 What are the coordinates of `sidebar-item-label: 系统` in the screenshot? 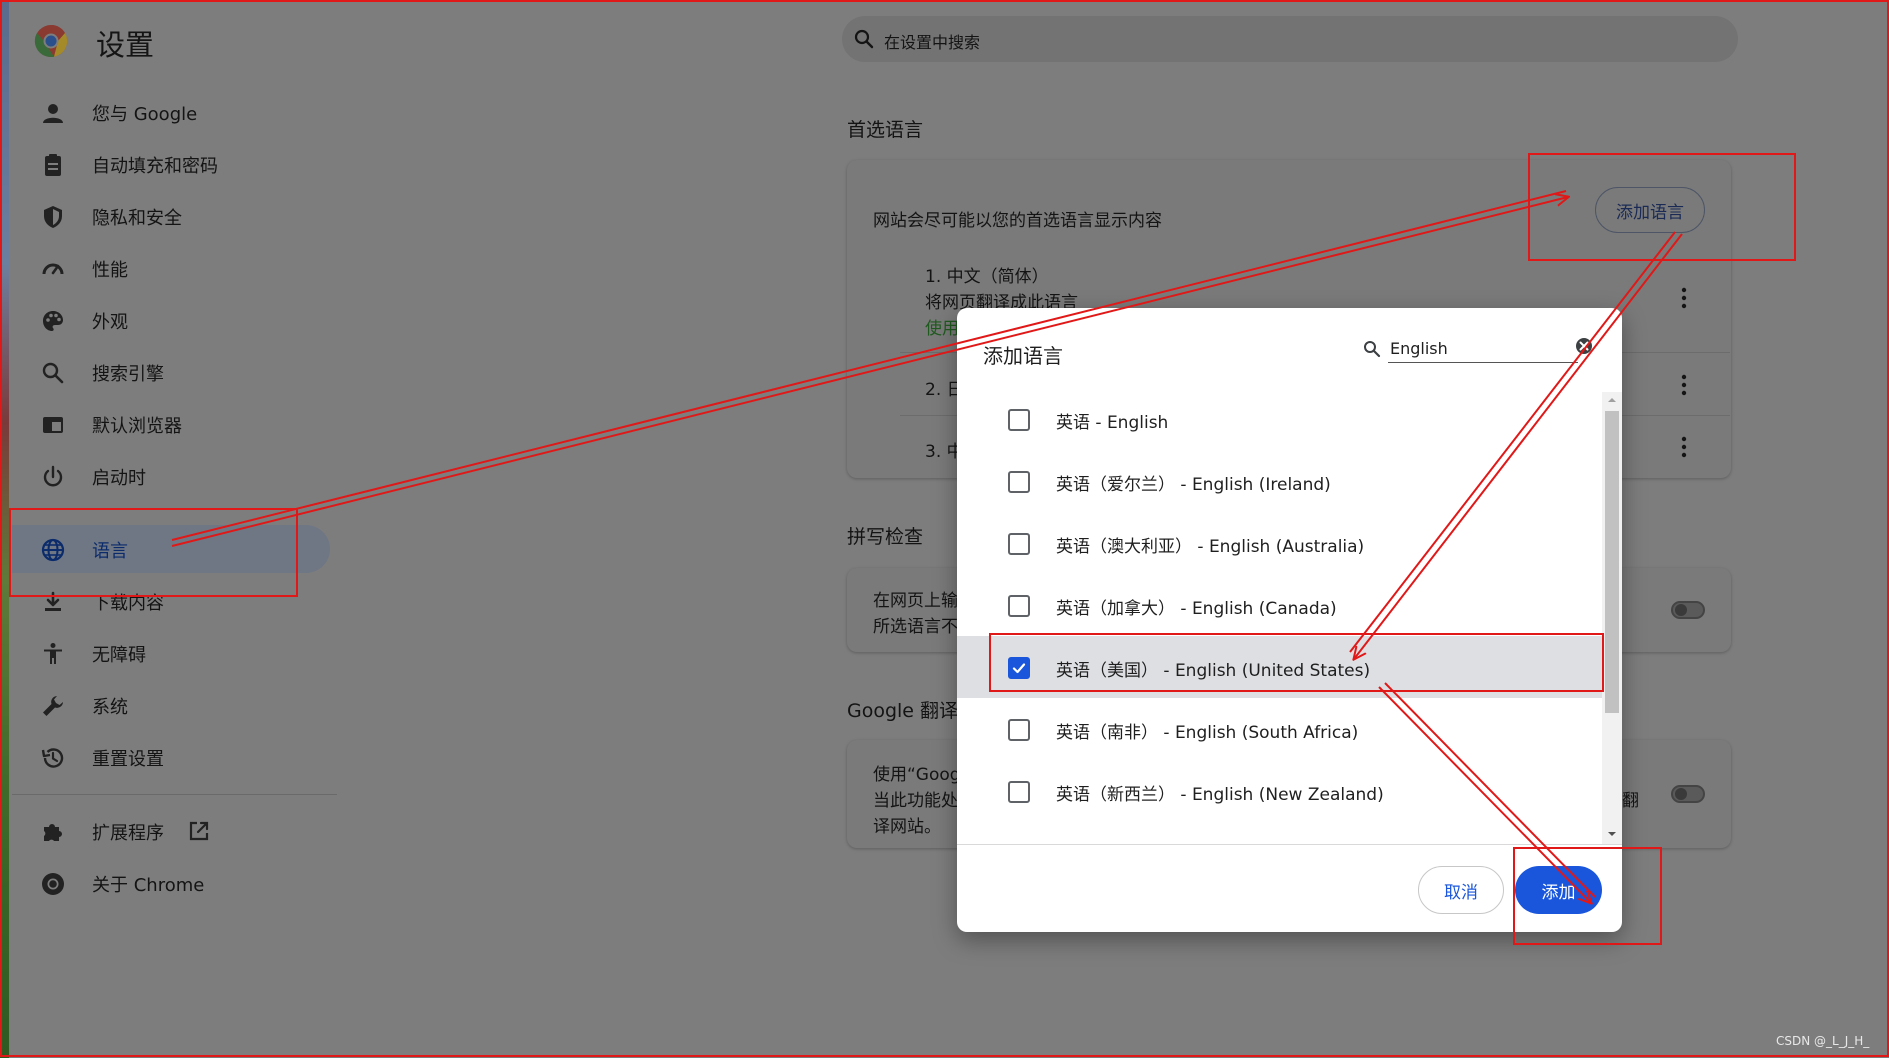 It's located at (110, 707).